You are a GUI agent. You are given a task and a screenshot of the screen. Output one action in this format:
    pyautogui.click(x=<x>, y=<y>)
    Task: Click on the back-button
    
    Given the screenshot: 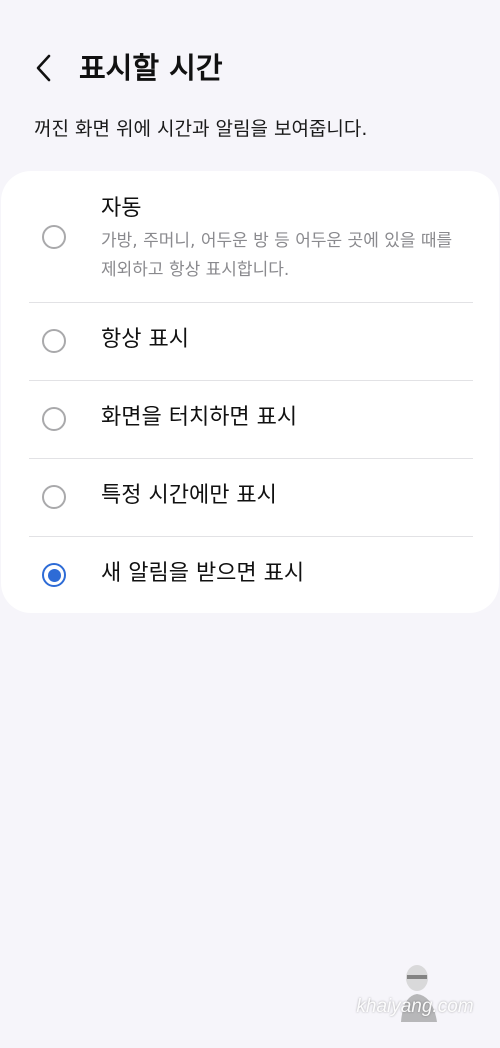 What is the action you would take?
    pyautogui.click(x=44, y=68)
    